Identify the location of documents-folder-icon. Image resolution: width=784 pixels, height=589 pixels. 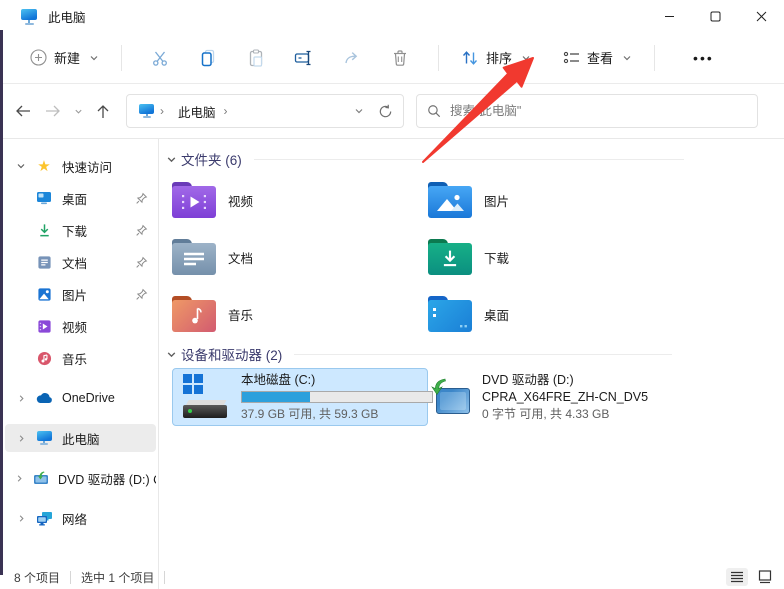
(194, 257).